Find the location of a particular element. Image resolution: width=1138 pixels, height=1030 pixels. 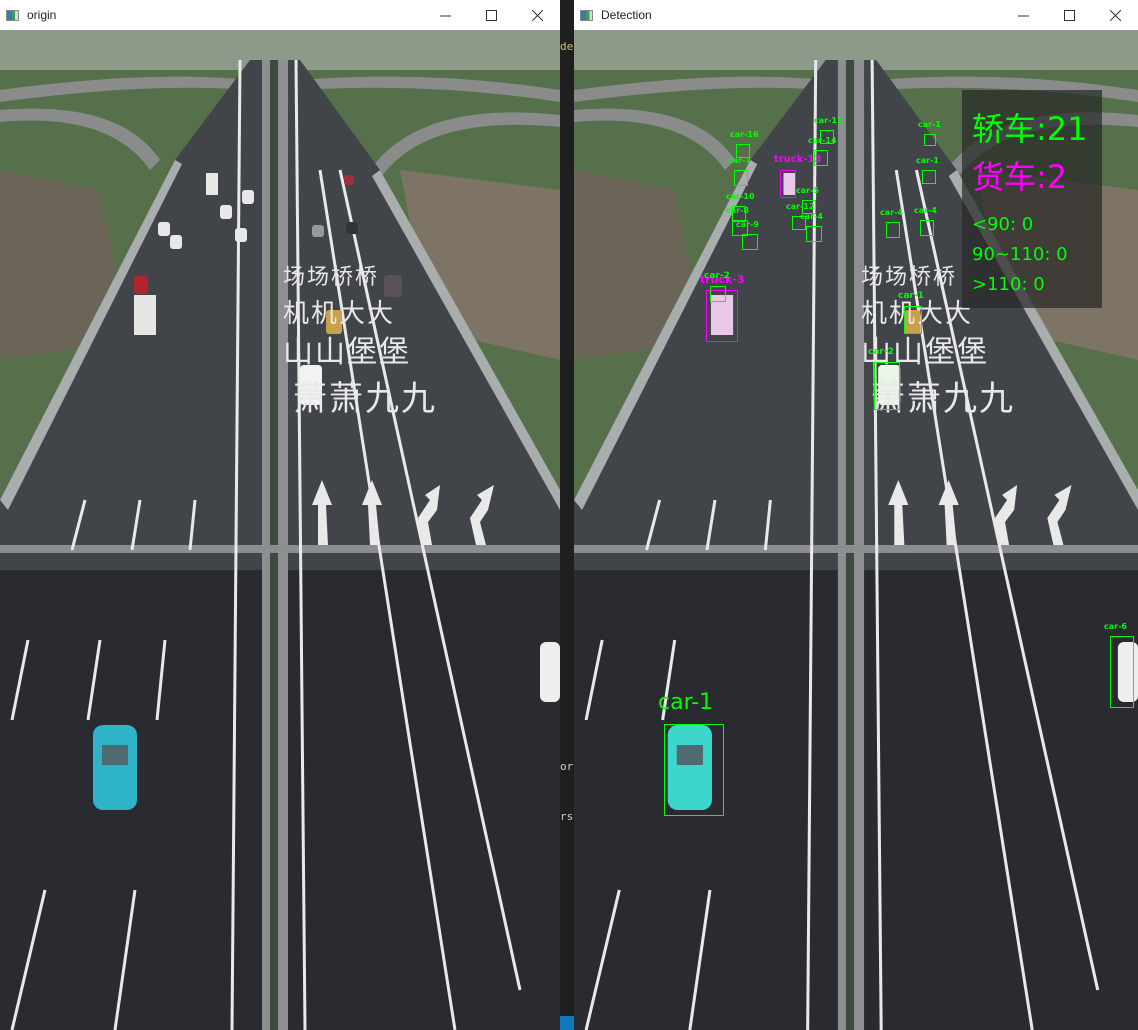

speed-90-110: 90~110: 0 is located at coordinates (1020, 254).